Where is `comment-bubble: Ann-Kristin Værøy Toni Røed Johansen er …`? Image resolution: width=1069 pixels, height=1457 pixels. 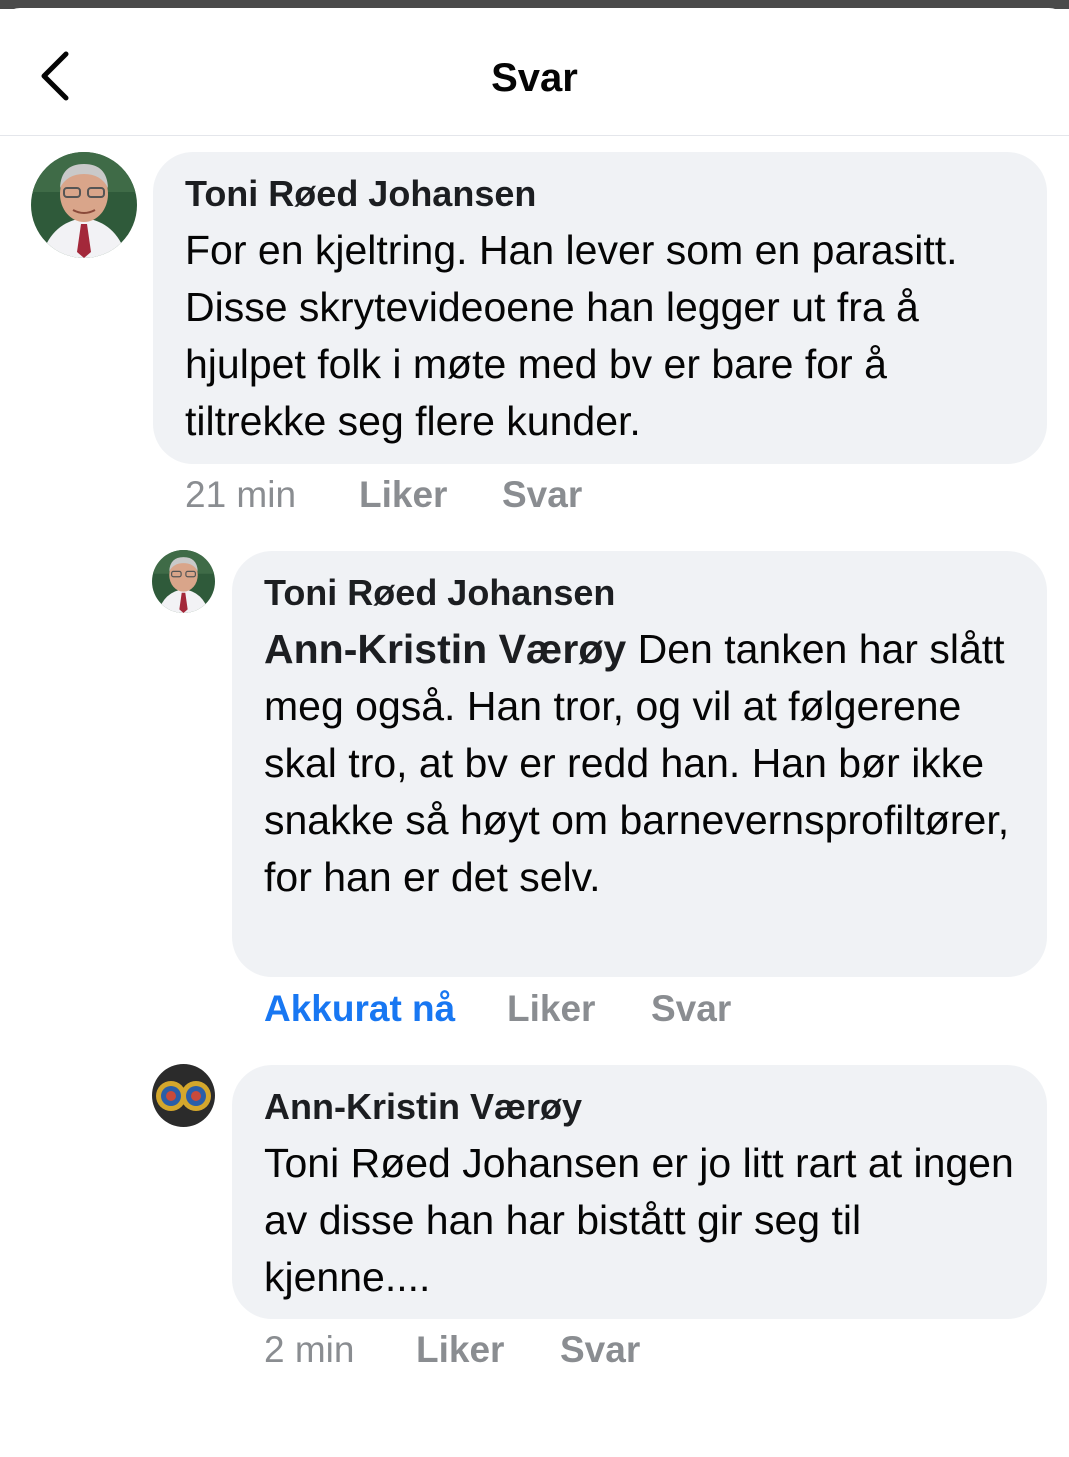
comment-bubble: Ann-Kristin Værøy Toni Røed Johansen er … is located at coordinates (639, 1192).